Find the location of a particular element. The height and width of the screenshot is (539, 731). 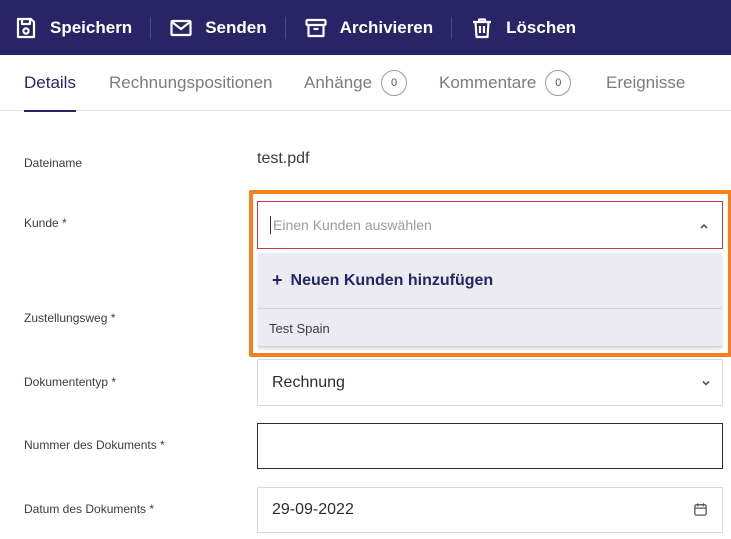

docnumber-label: Nummer des Dokuments * is located at coordinates (94, 445).